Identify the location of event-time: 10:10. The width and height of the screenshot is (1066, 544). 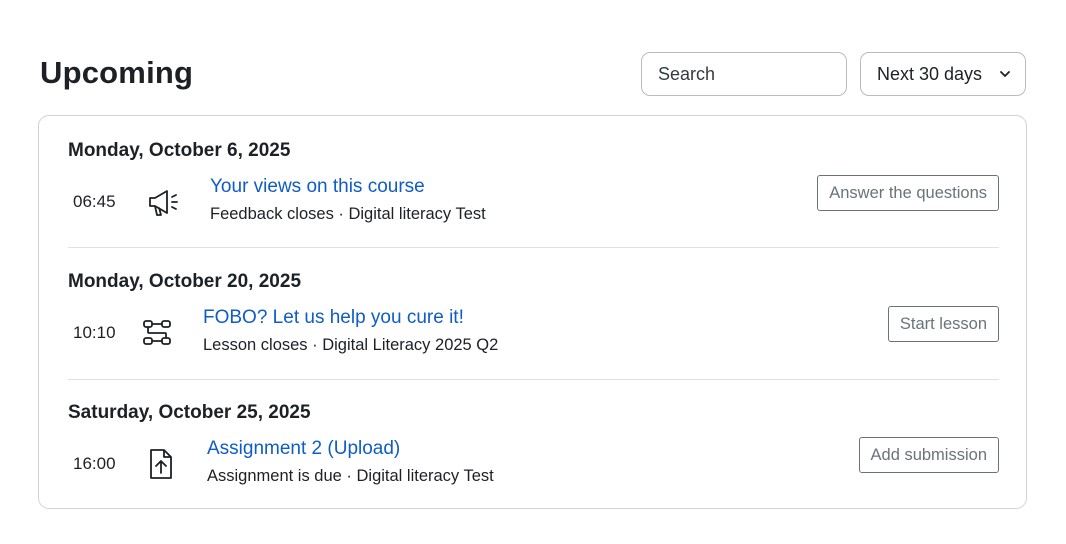
(94, 332).